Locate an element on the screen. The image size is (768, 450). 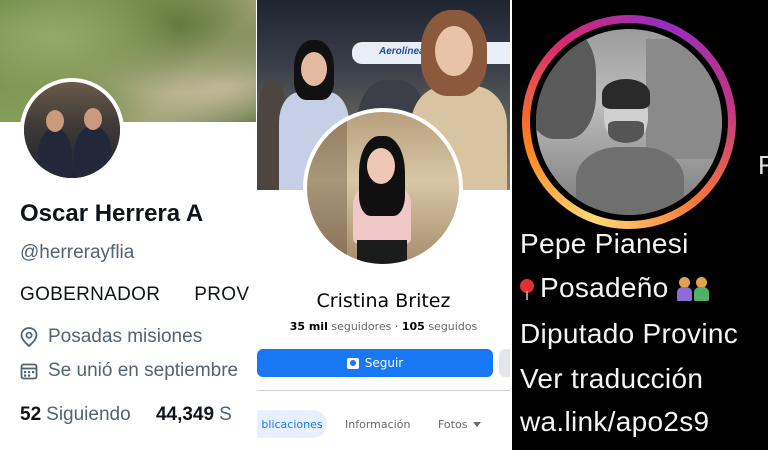
location-text: Posadeño is located at coordinates (604, 287).